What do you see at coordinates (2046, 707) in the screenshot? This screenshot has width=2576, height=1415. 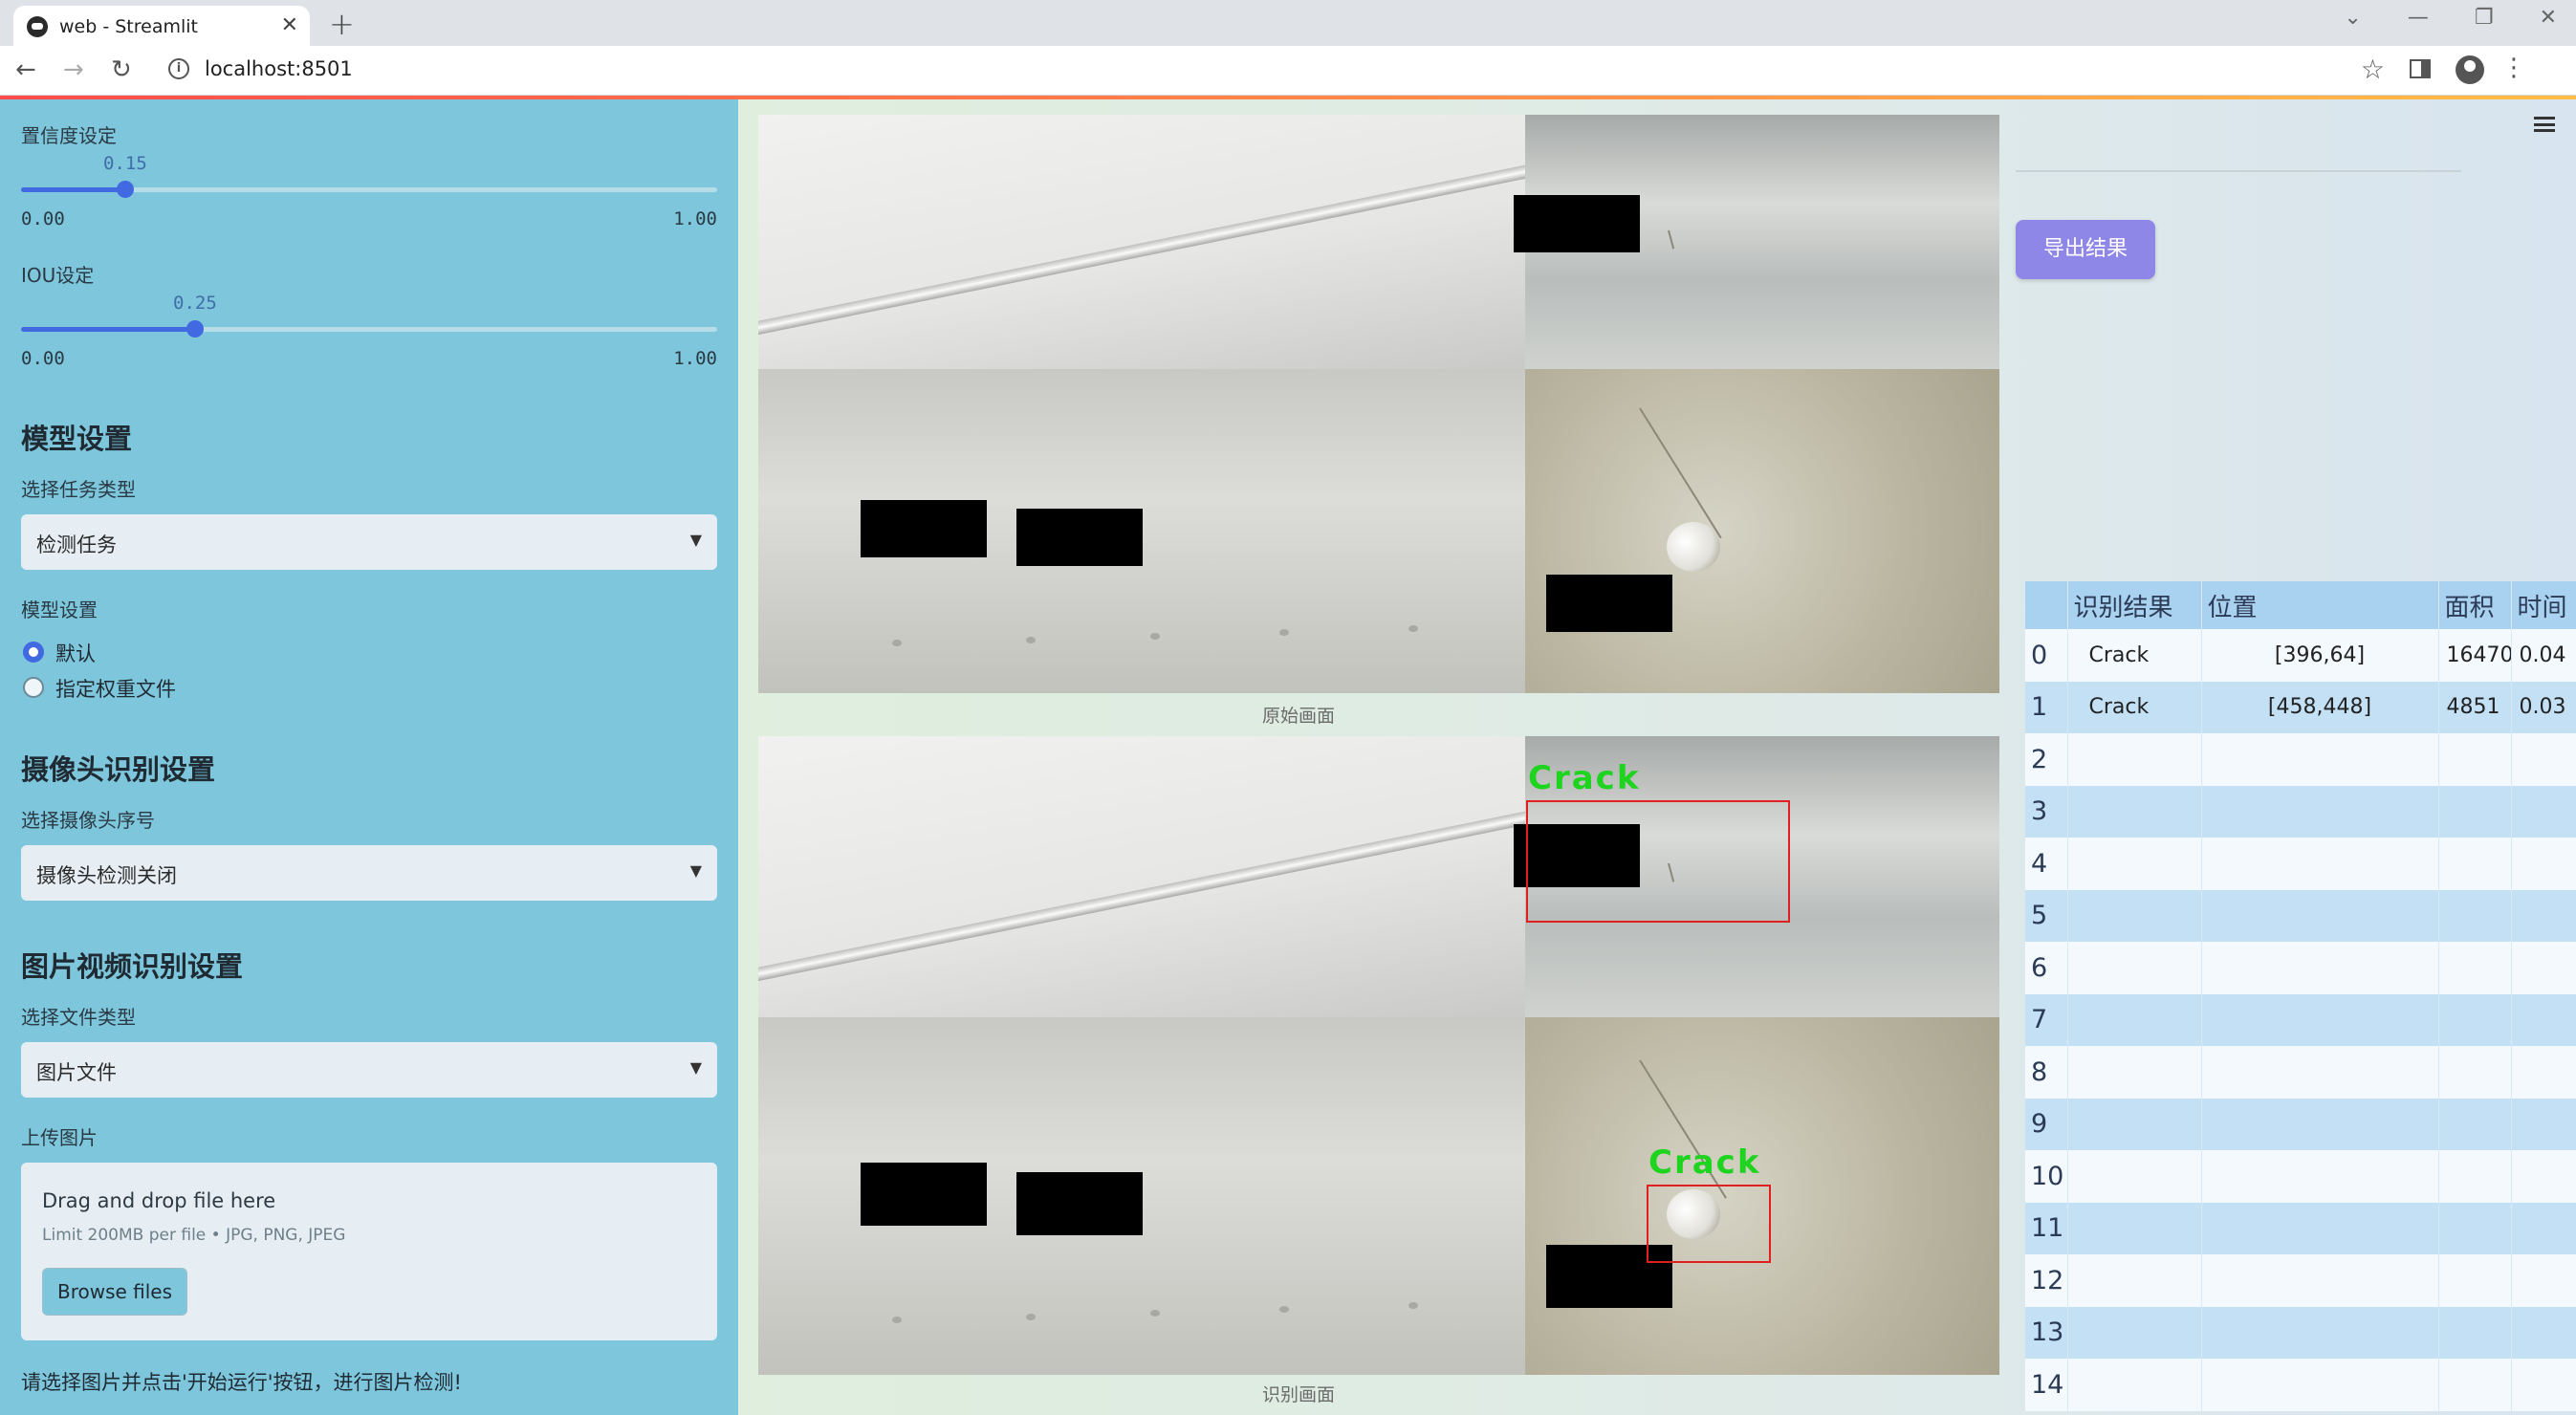 I see `row-index: 1` at bounding box center [2046, 707].